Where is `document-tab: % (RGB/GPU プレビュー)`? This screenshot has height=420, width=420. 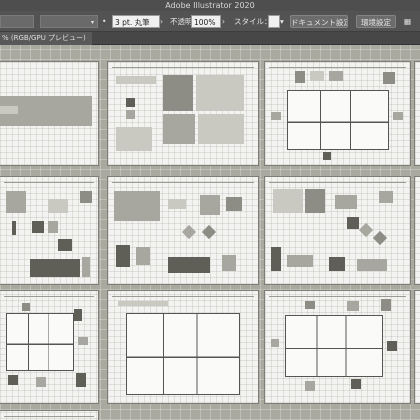 document-tab: % (RGB/GPU プレビュー) is located at coordinates (46, 38).